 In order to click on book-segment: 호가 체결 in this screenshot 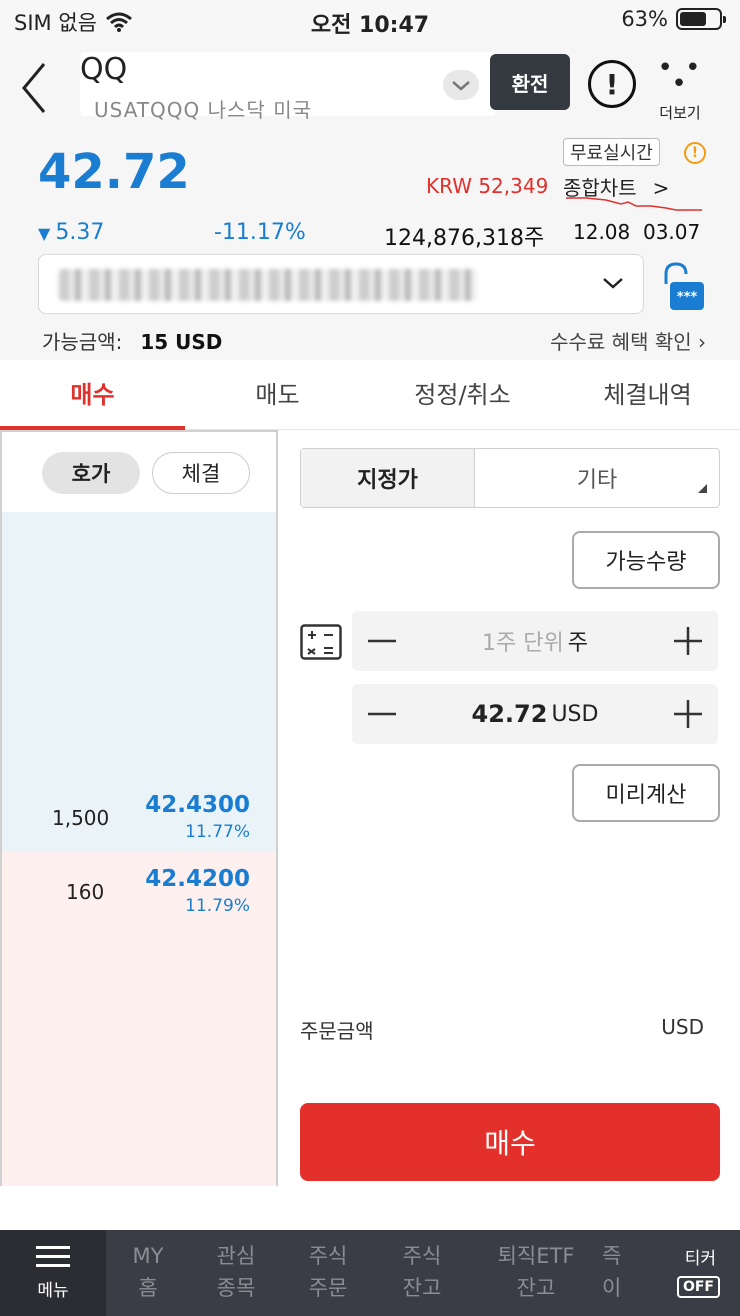, I will do `click(146, 473)`.